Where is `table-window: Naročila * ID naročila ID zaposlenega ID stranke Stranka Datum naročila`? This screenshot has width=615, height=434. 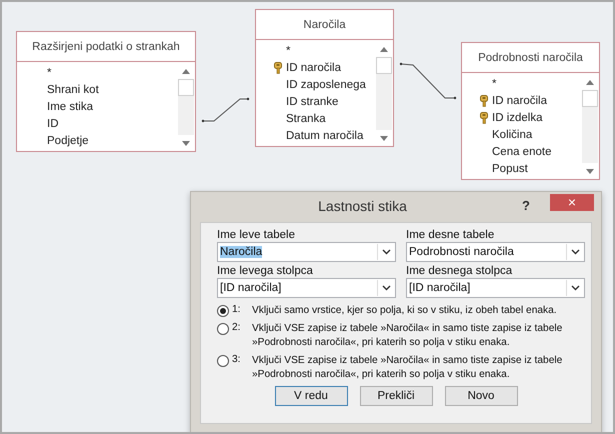
table-window: Naročila * ID naročila ID zaposlenega ID stranke Stranka Datum naročila is located at coordinates (324, 78).